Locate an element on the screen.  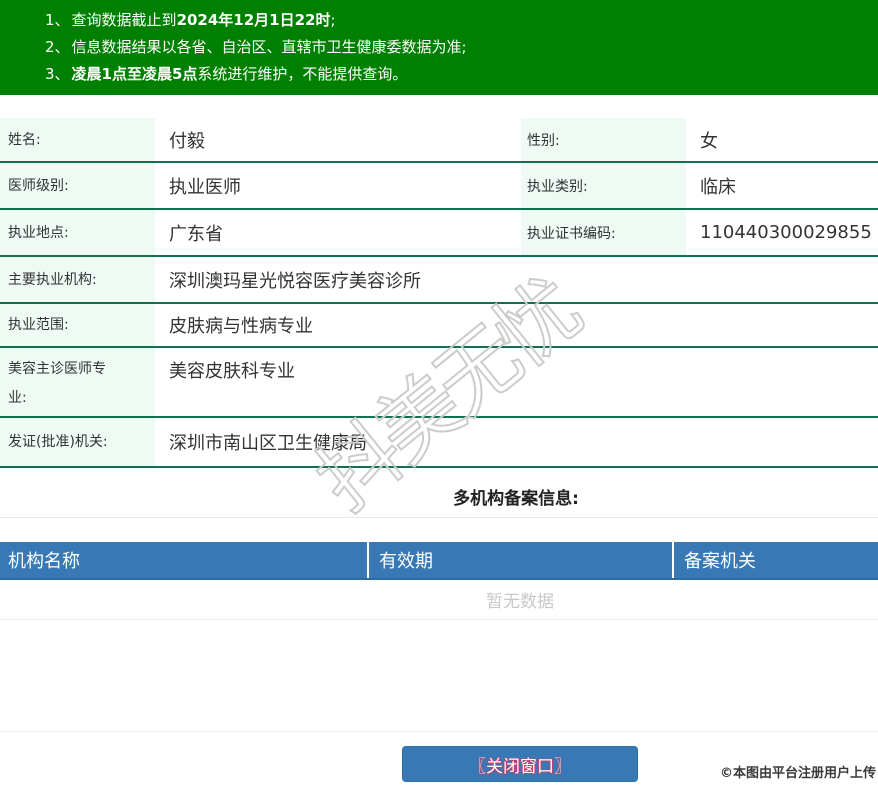
close-window-button: 〖关闭窗口〗 is located at coordinates (520, 764).